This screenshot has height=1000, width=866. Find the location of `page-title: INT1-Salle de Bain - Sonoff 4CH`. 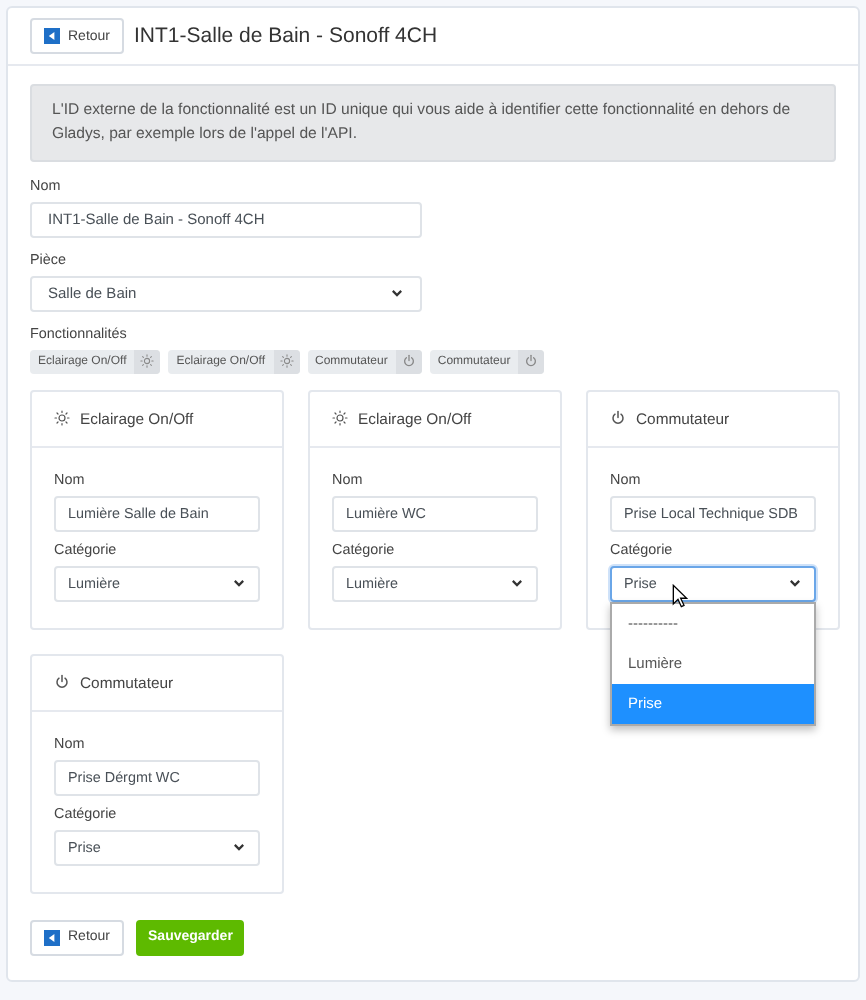

page-title: INT1-Salle de Bain - Sonoff 4CH is located at coordinates (286, 36).